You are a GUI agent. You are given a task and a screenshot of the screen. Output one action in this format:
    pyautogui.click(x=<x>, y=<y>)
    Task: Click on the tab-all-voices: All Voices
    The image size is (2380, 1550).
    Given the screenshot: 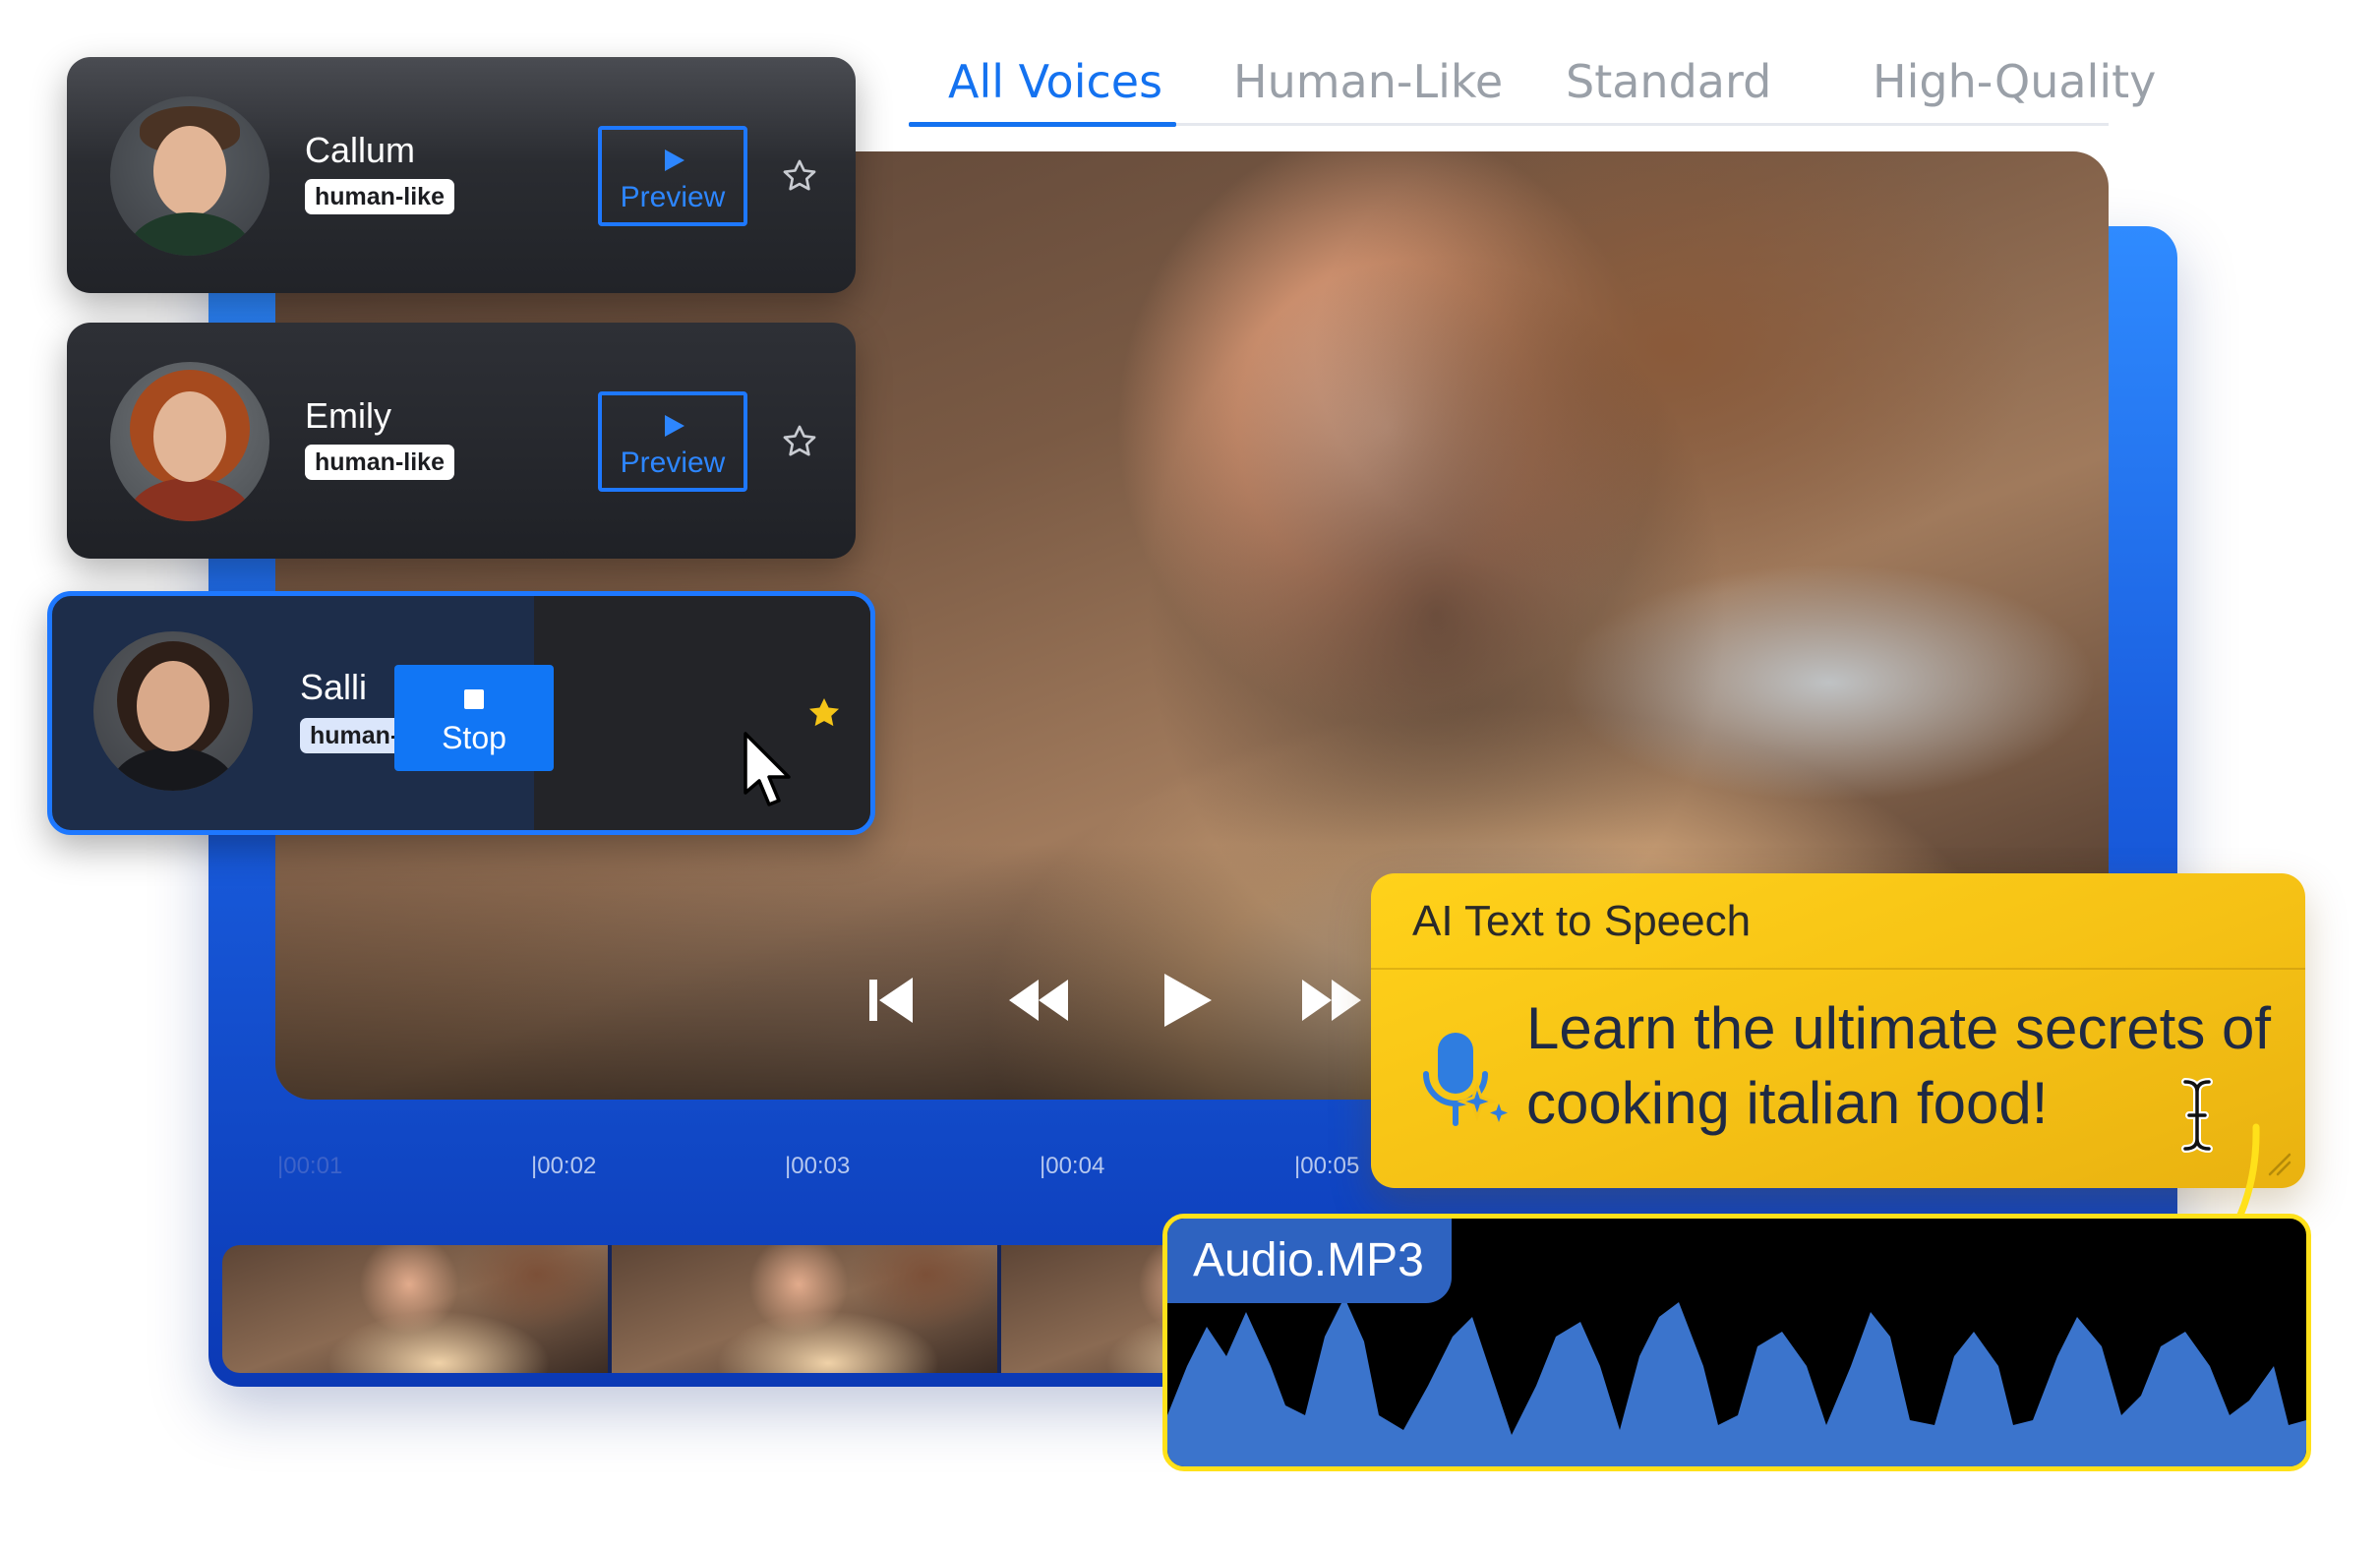 What is the action you would take?
    pyautogui.click(x=1055, y=82)
    